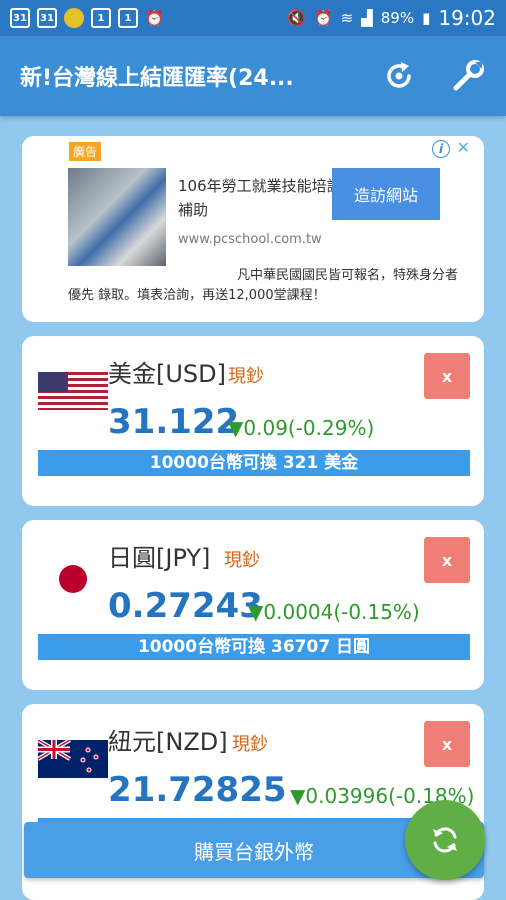 The image size is (506, 900). I want to click on currency-name: 美金[USD], so click(167, 374).